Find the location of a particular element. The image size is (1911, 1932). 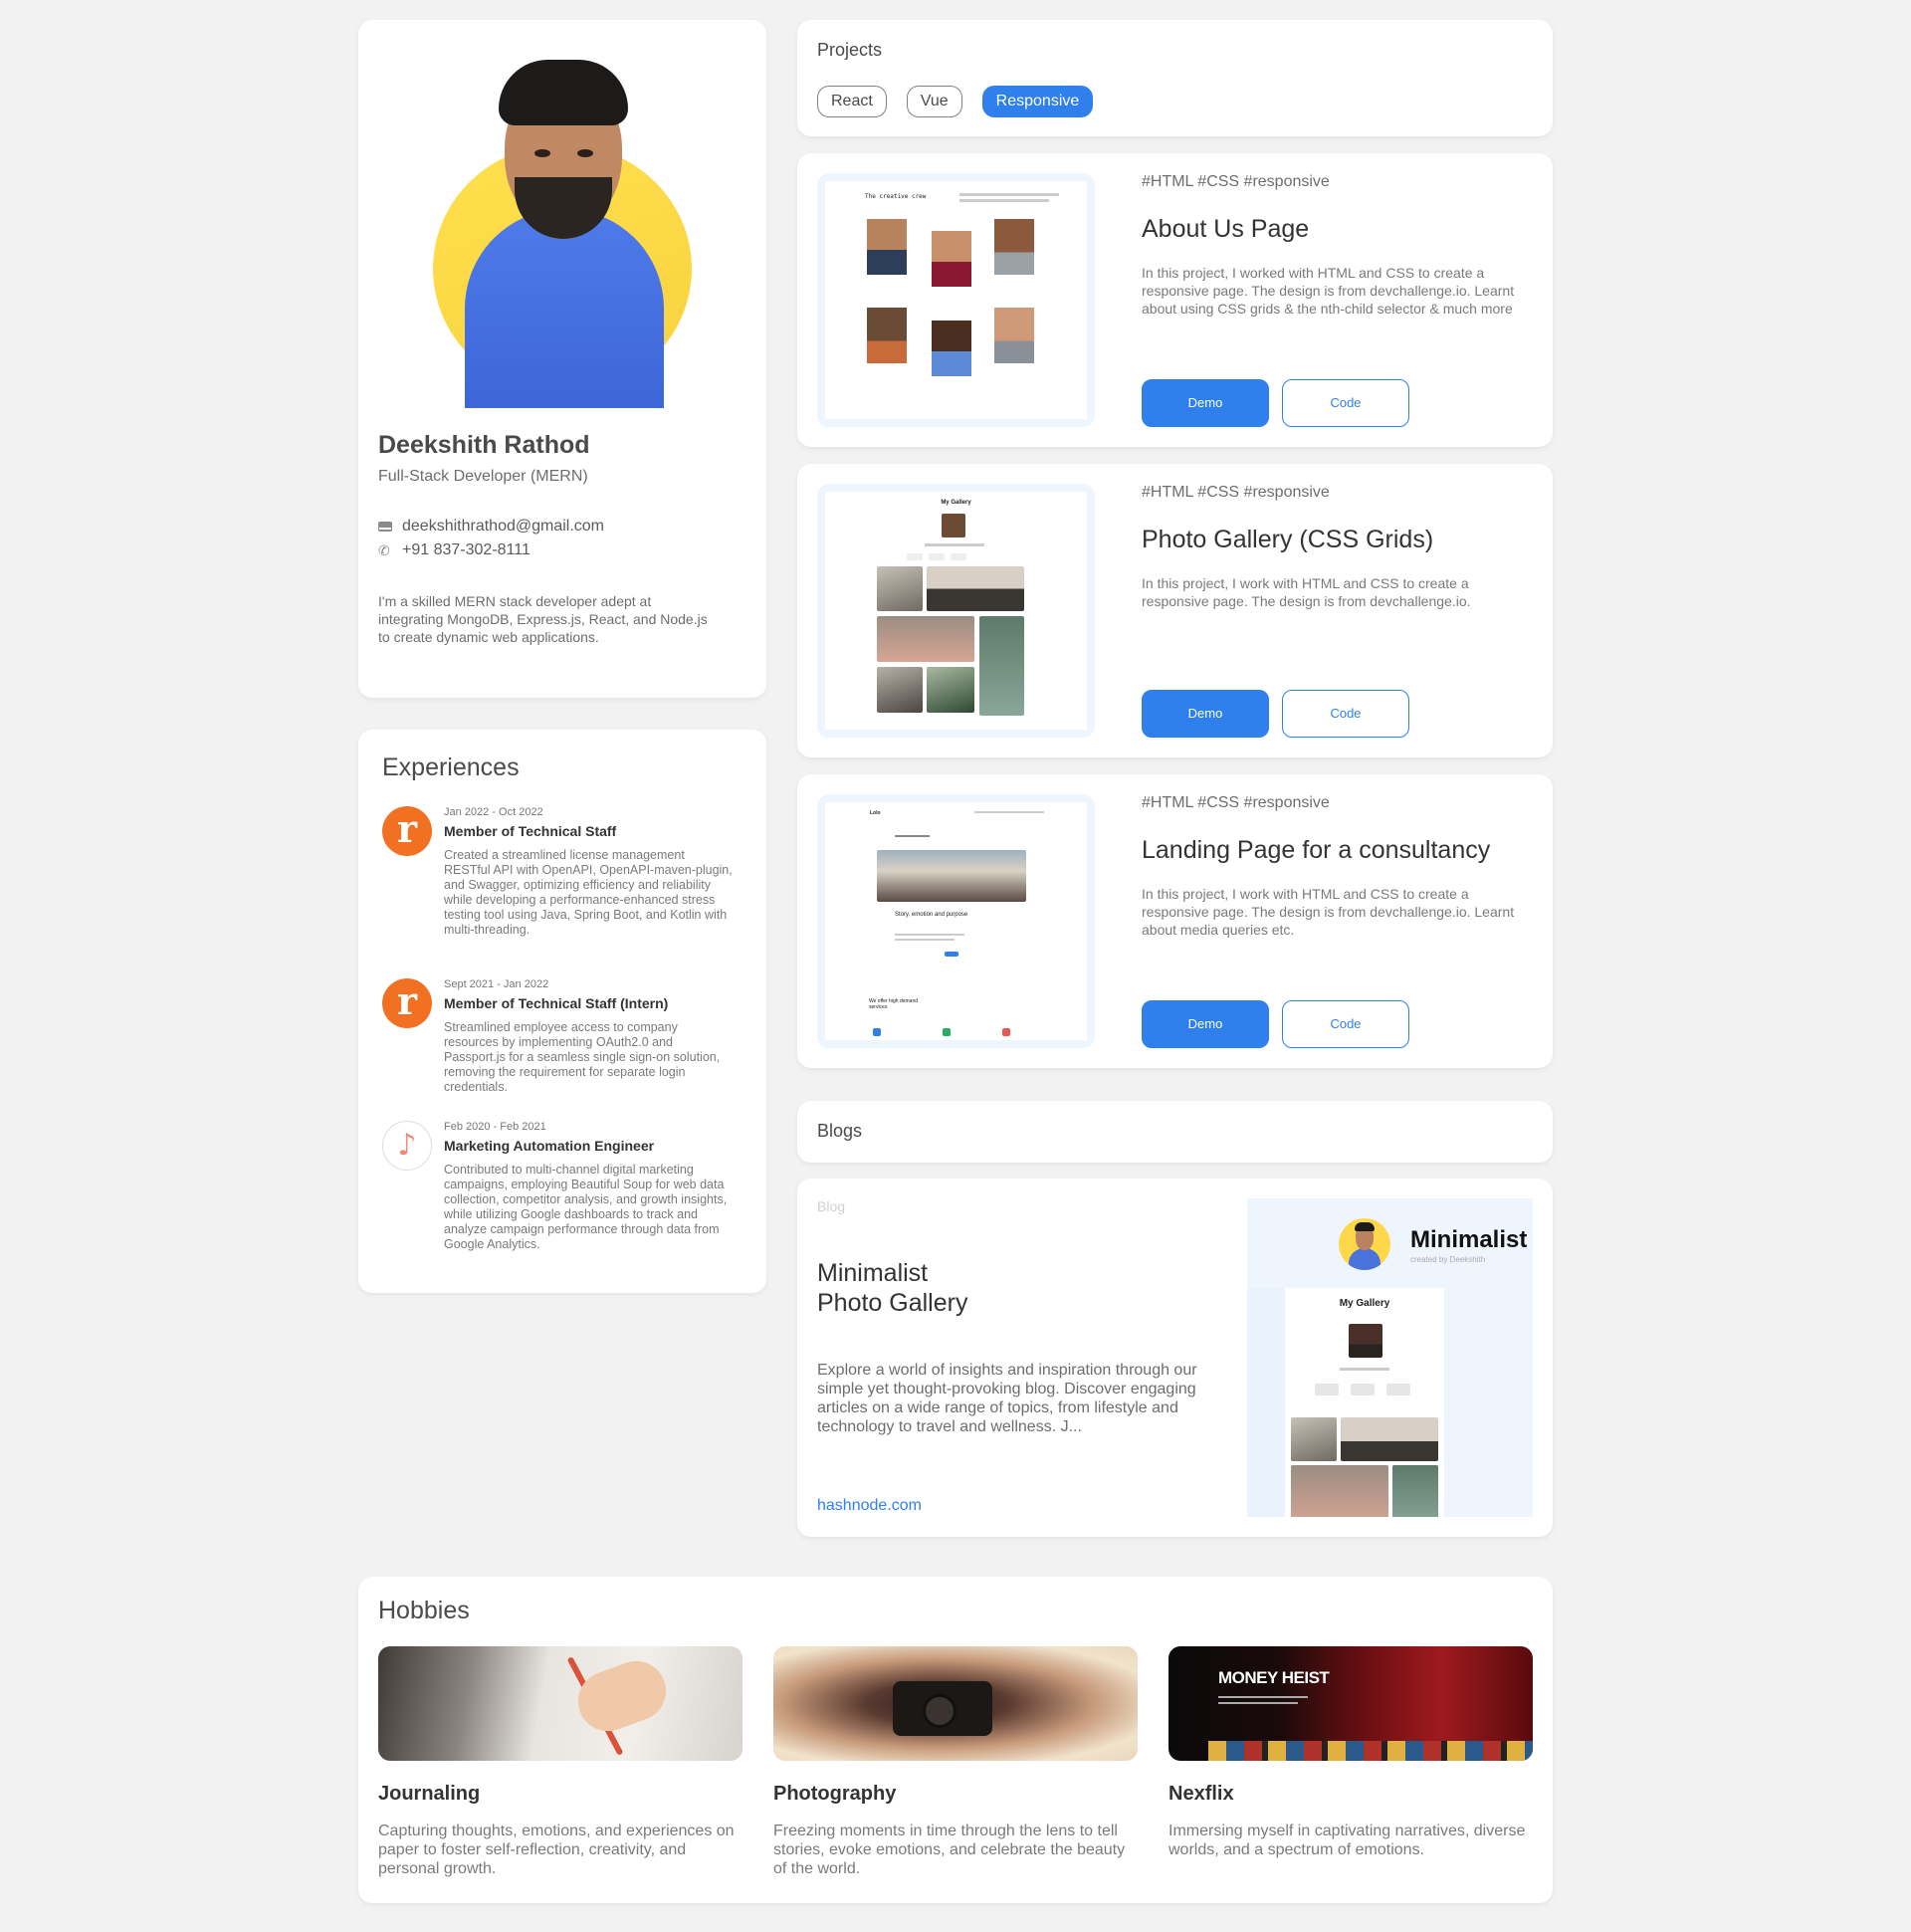

blog-tag: Blog is located at coordinates (831, 1206).